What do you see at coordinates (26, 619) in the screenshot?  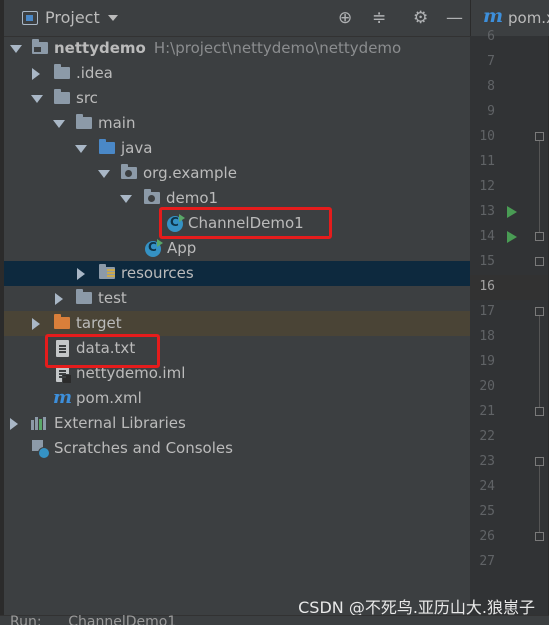 I see `run-label-text: Run:` at bounding box center [26, 619].